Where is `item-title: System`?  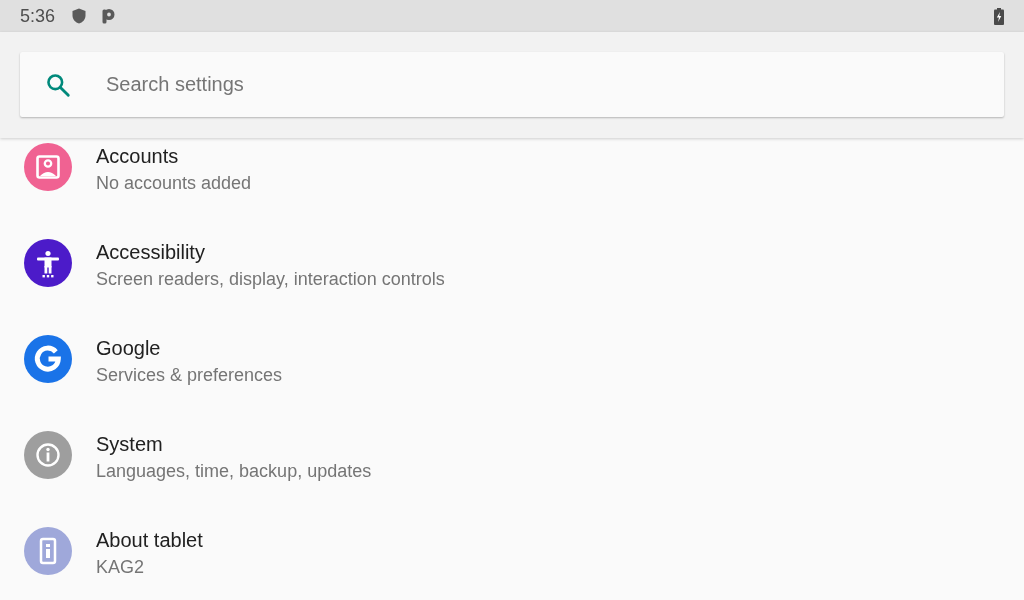
item-title: System is located at coordinates (129, 444).